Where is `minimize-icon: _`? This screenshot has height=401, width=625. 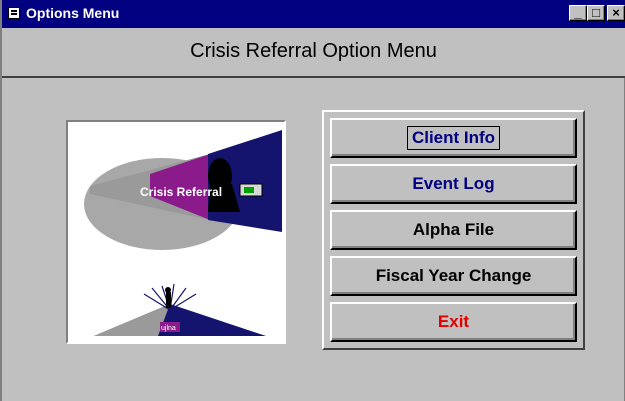 minimize-icon: _ is located at coordinates (578, 12).